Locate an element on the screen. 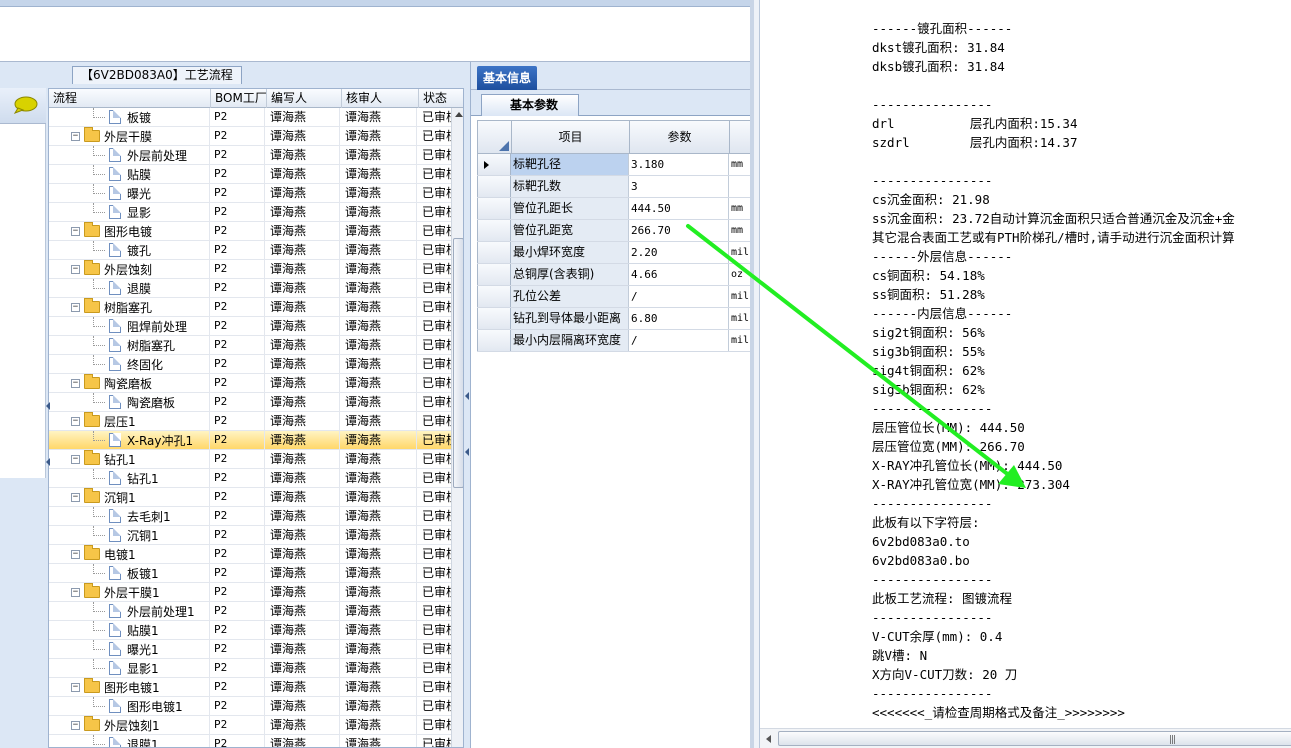 This screenshot has height=748, width=1291. col-header-param: 参数 is located at coordinates (680, 137).